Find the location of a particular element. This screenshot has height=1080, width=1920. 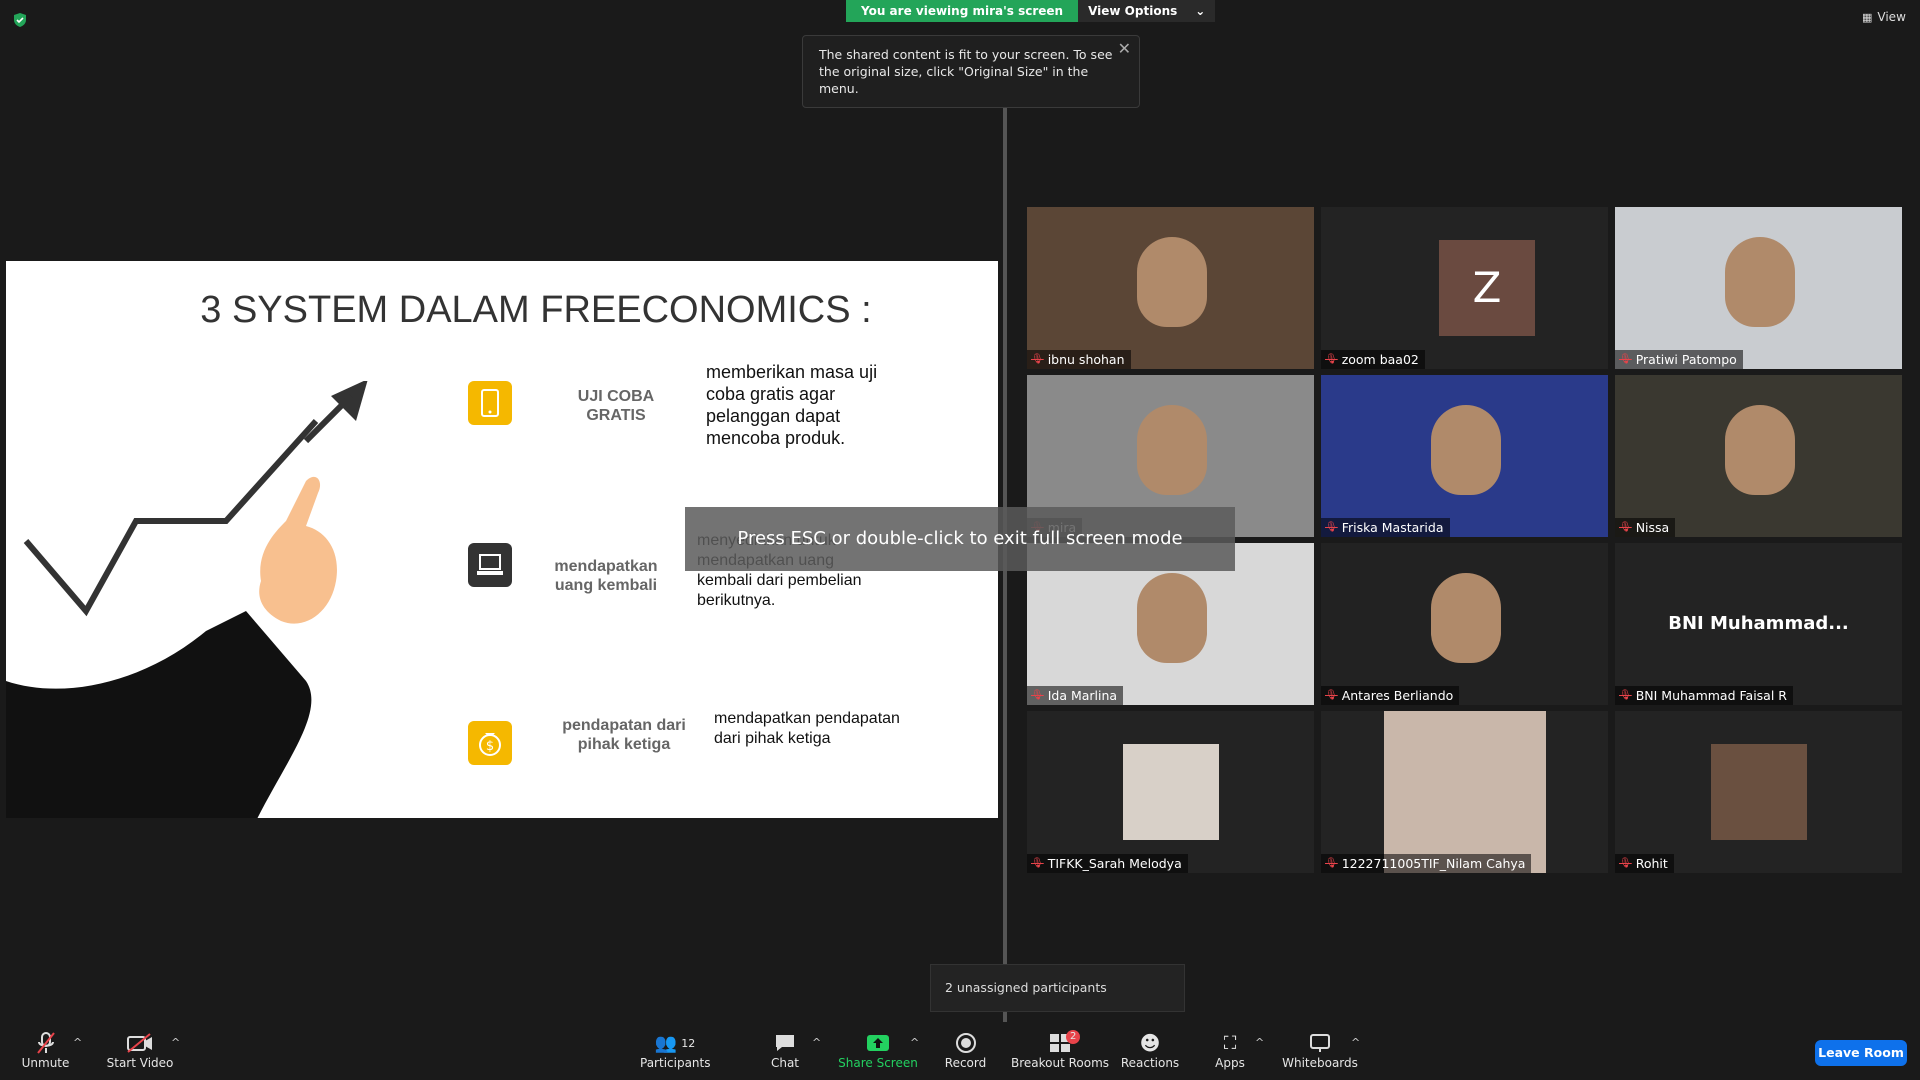

record-label: Record is located at coordinates (965, 1063).